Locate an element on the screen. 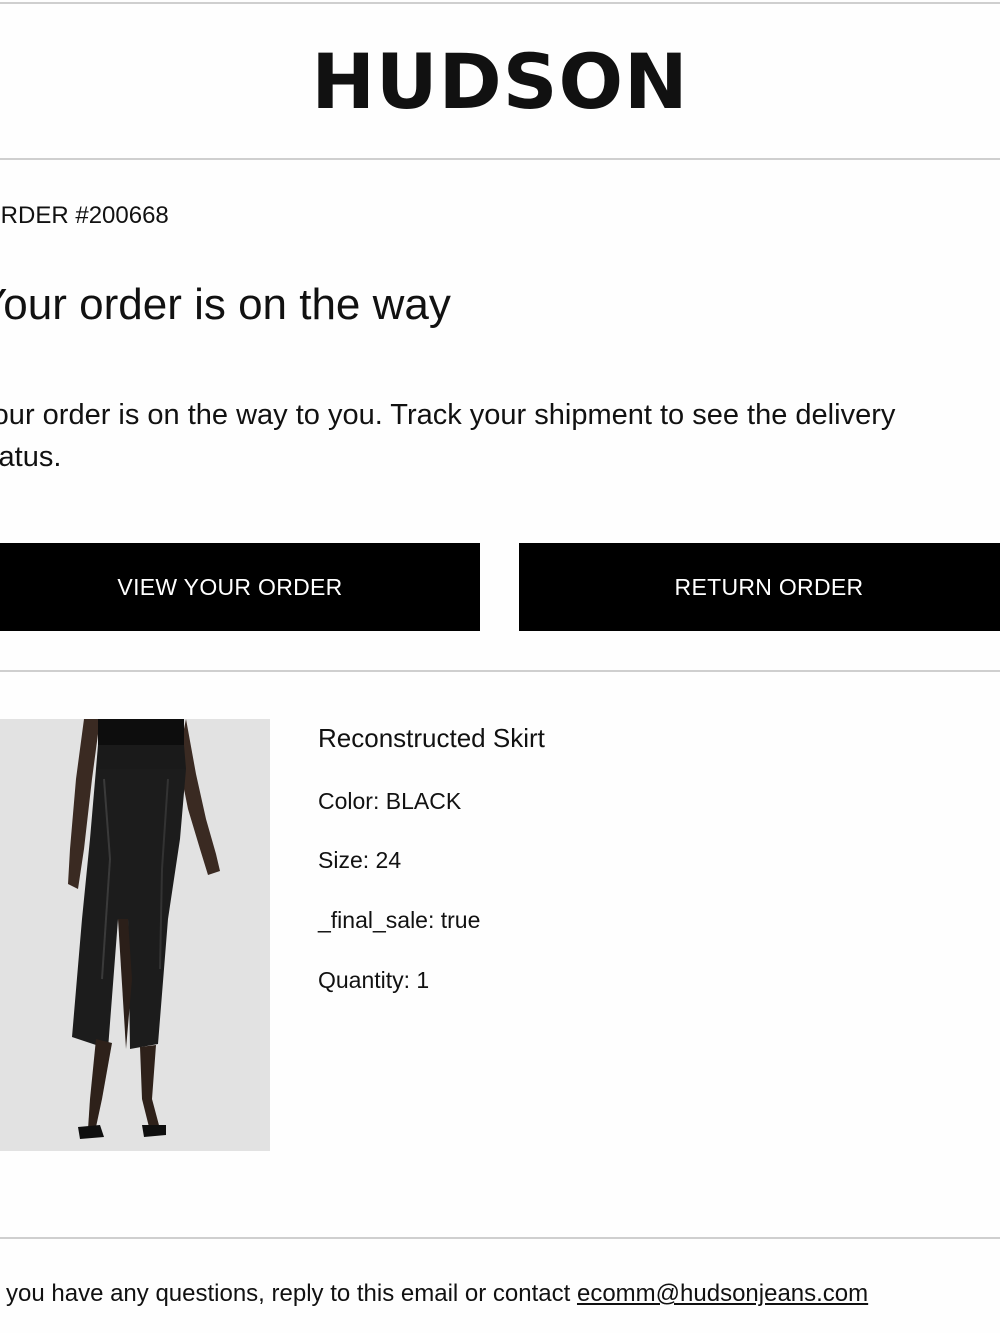  support-email-link: ecomm@hudsonjeans.com is located at coordinates (722, 1293).